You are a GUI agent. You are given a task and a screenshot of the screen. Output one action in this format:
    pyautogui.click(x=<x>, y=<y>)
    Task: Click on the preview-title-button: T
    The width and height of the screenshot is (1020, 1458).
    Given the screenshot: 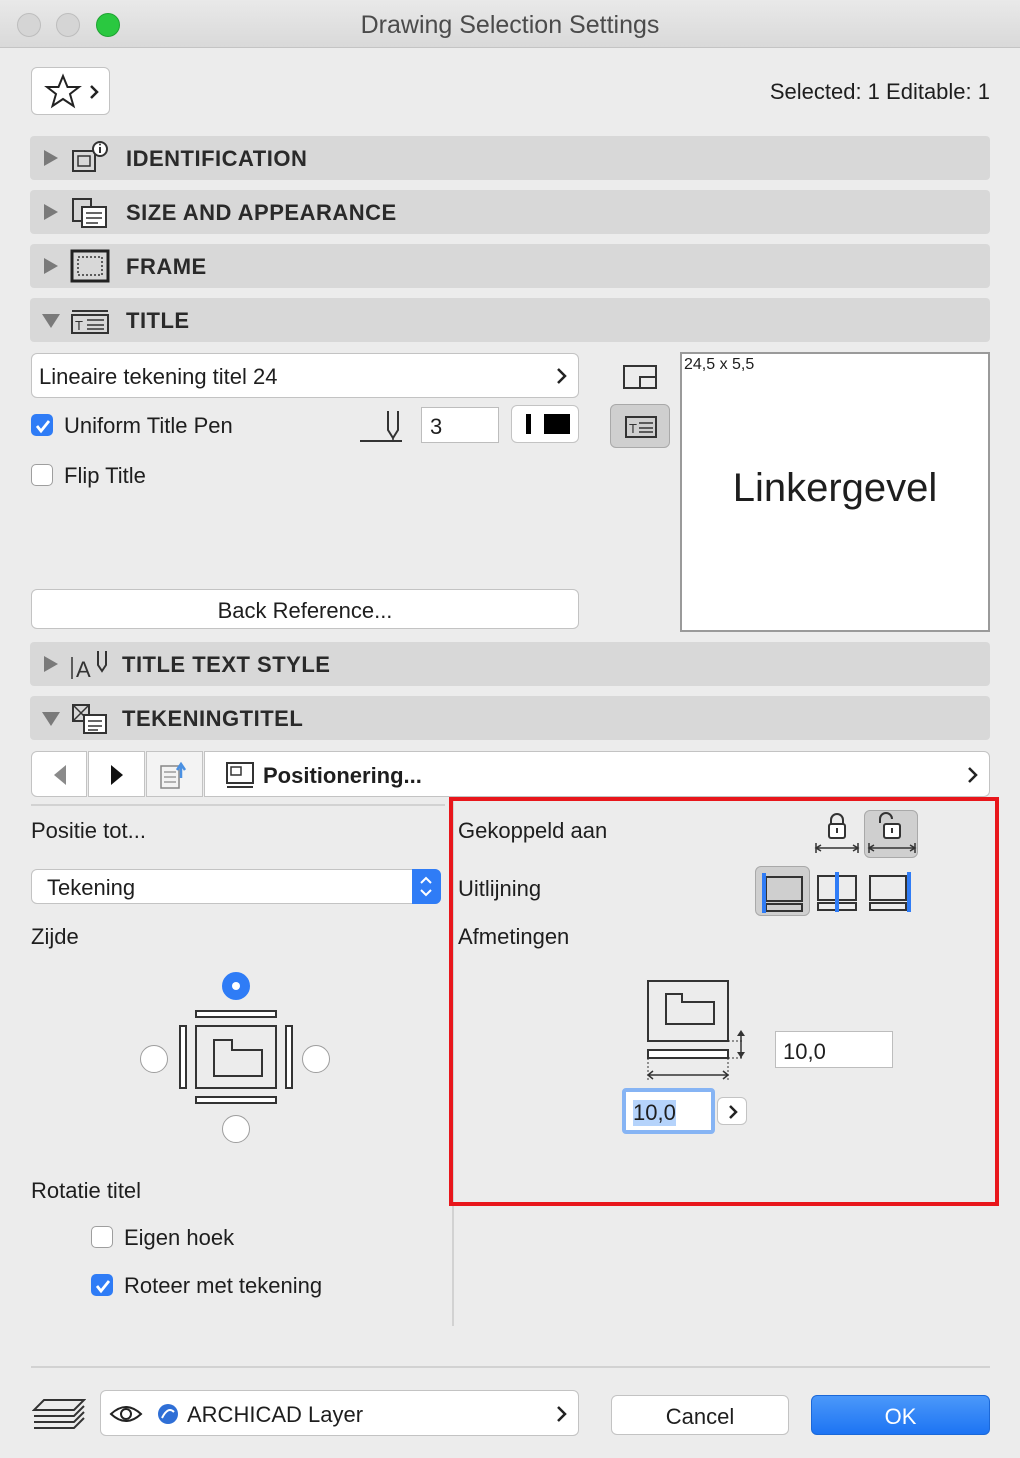 What is the action you would take?
    pyautogui.click(x=640, y=426)
    